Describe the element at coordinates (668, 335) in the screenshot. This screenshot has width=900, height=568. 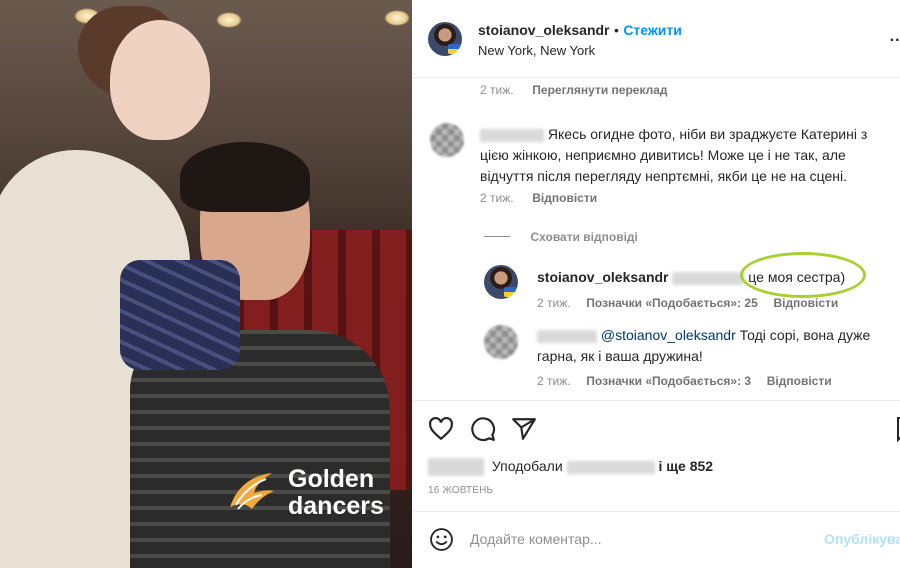
I see `reply-mention: @stoianov_oleksandr` at that location.